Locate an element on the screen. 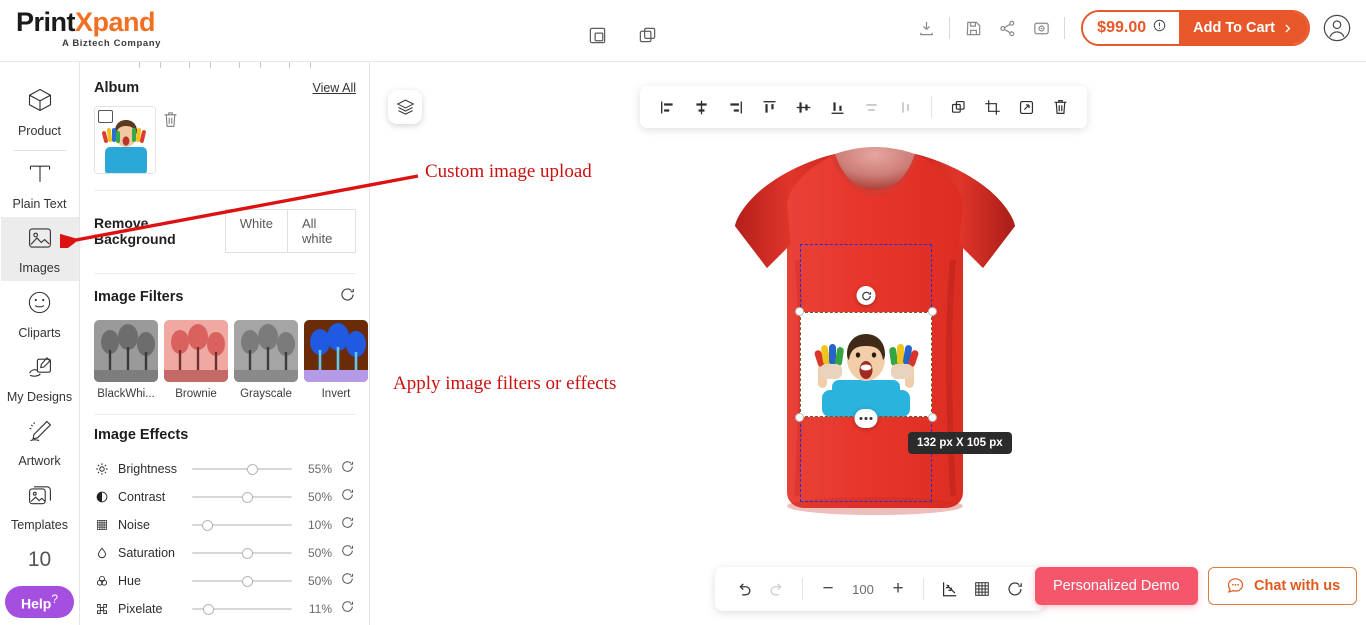 The width and height of the screenshot is (1366, 625). effect-slider-hue is located at coordinates (242, 581).